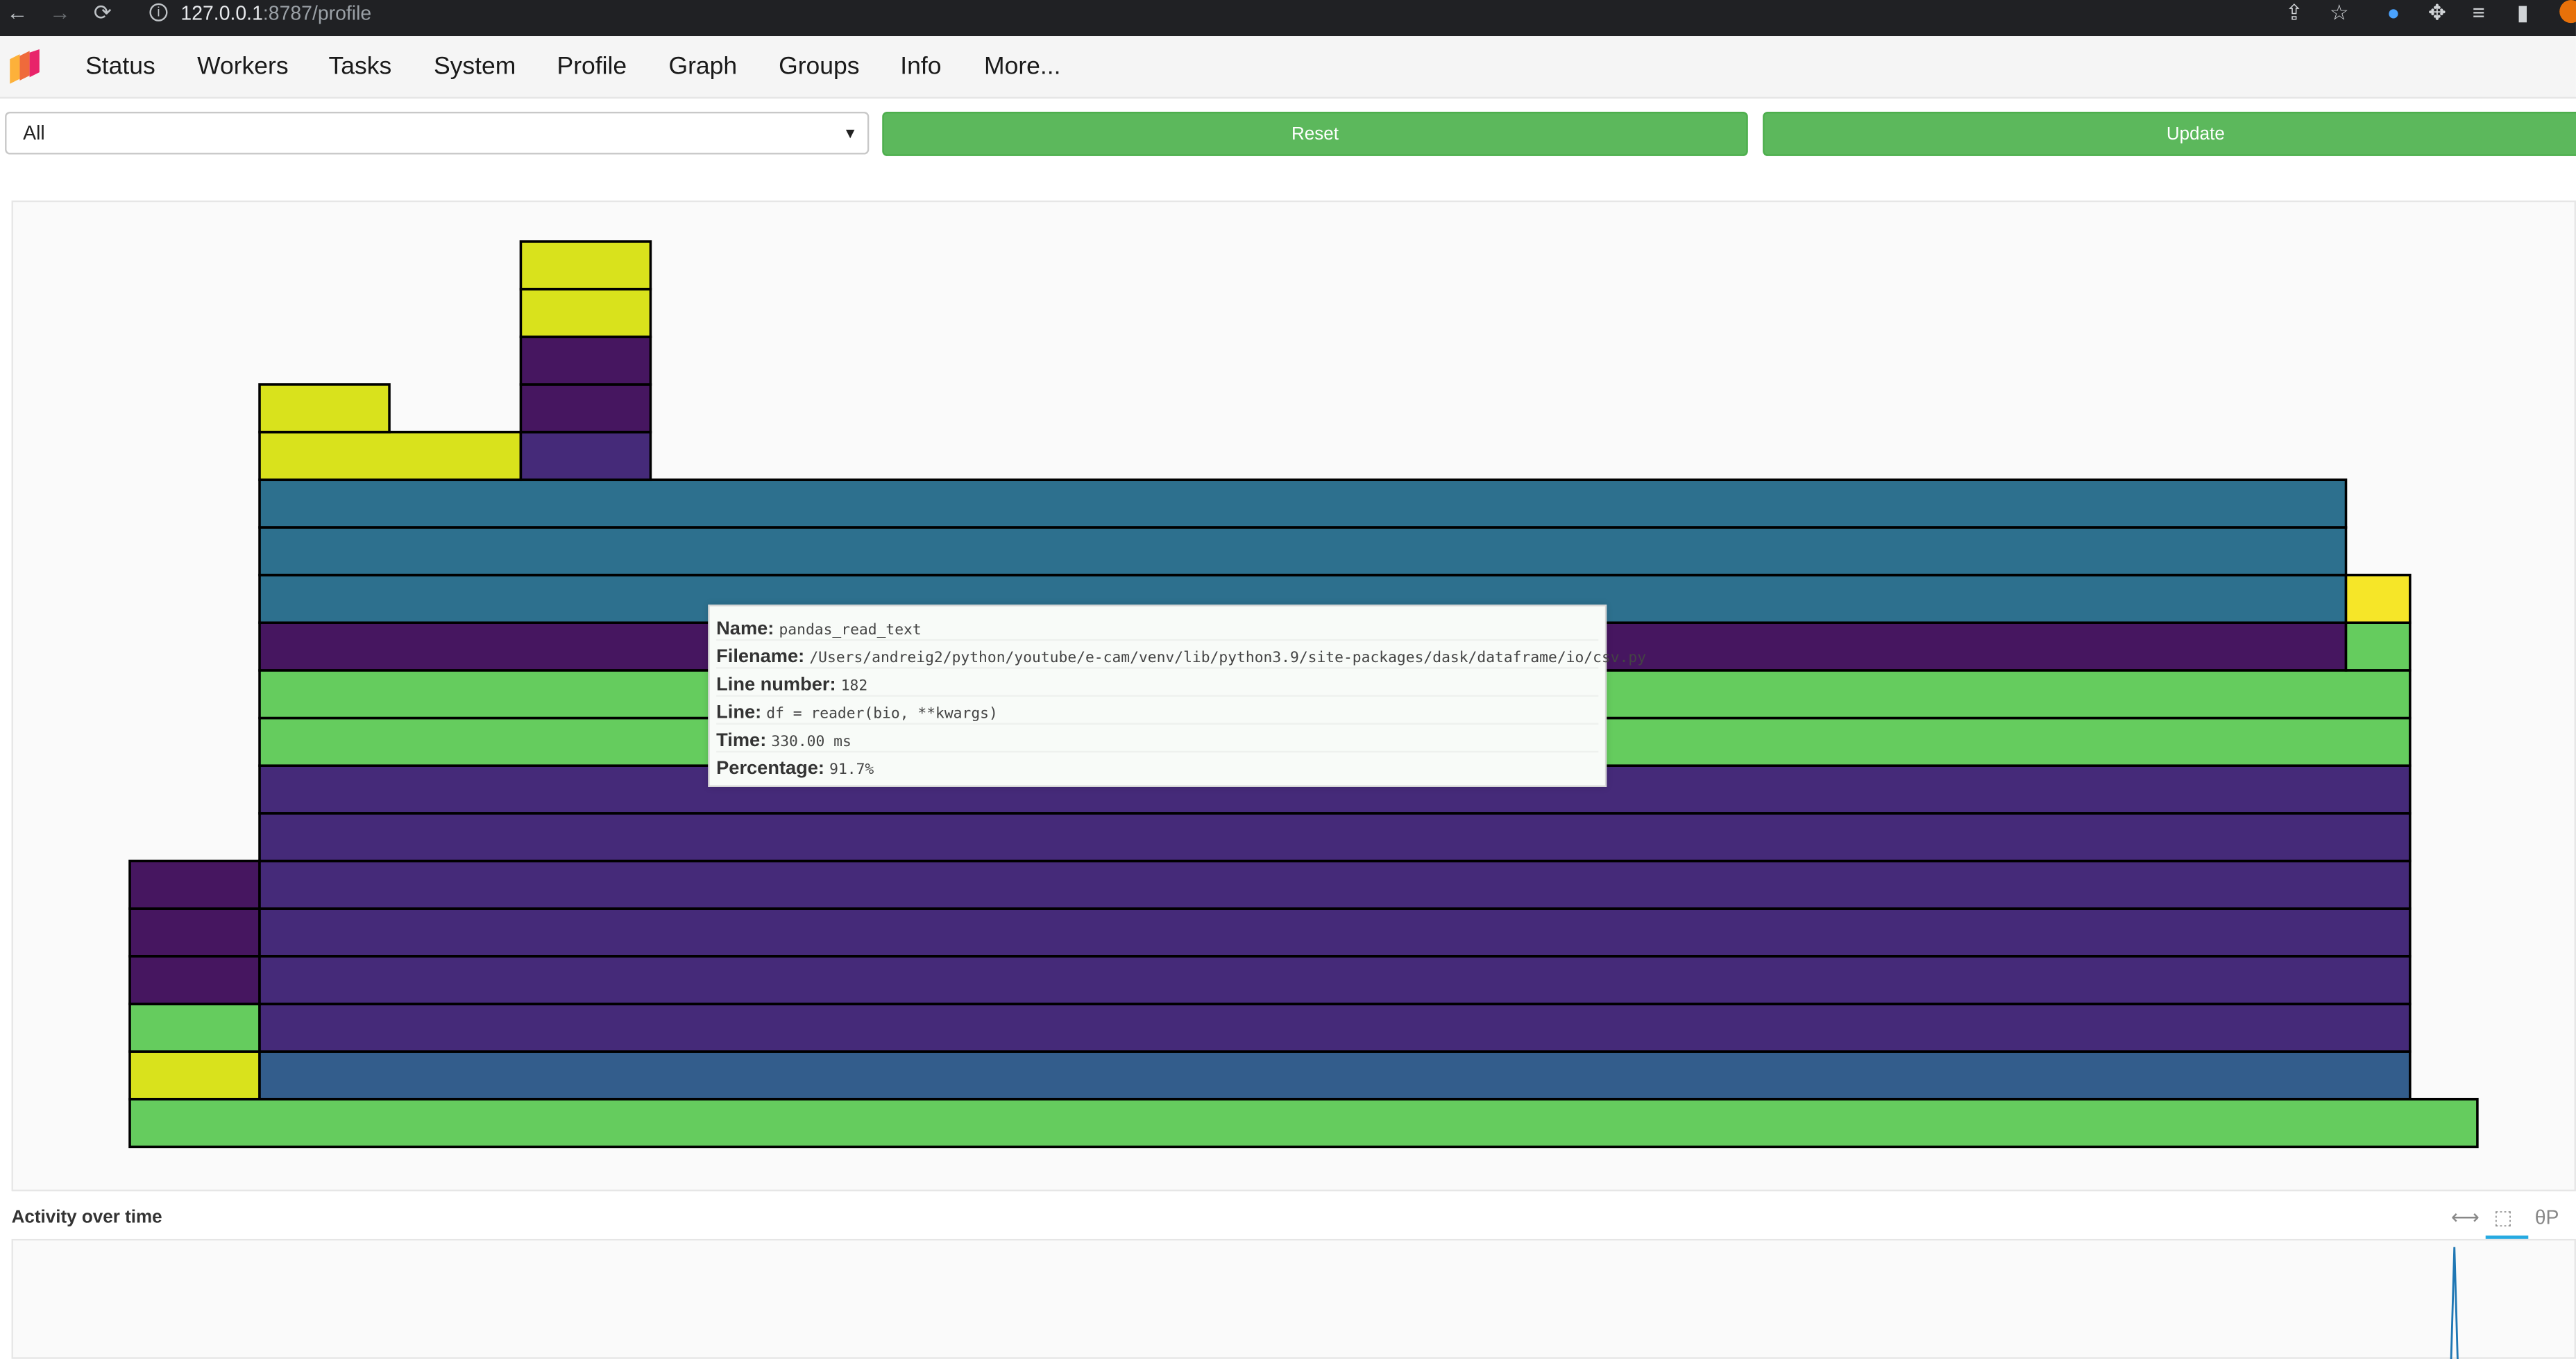 This screenshot has width=2576, height=1359. I want to click on profile-key-select: All ▼, so click(437, 133).